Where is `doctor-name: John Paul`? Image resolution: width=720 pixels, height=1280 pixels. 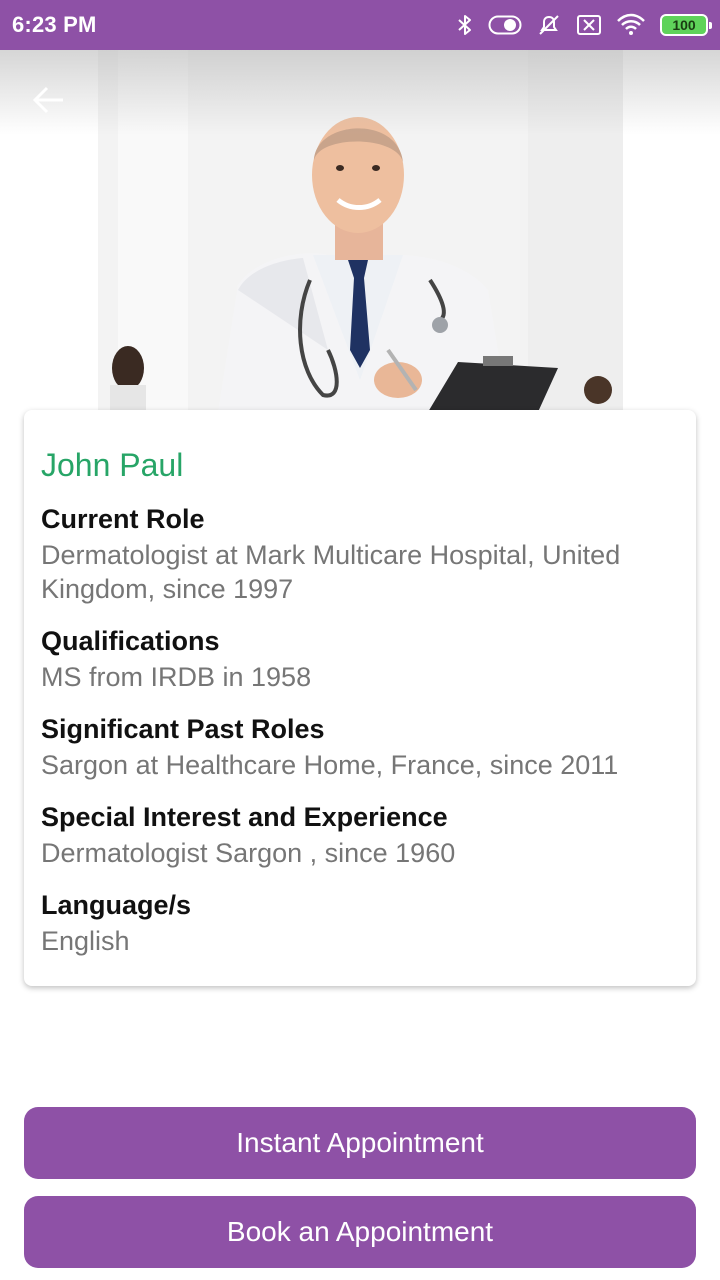
doctor-name: John Paul is located at coordinates (112, 465).